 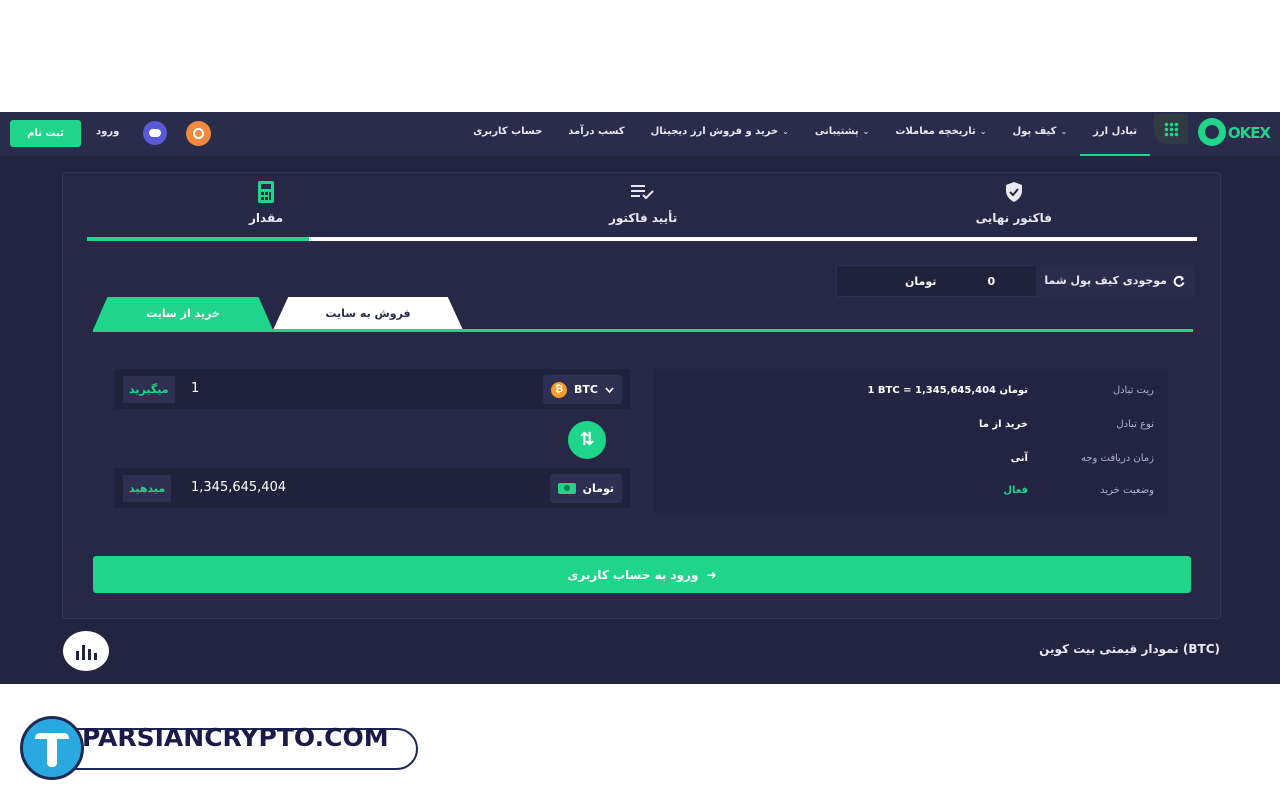 What do you see at coordinates (1129, 649) in the screenshot?
I see `price-chart-title: نمودار قیمتی بیت کوین (BTC)` at bounding box center [1129, 649].